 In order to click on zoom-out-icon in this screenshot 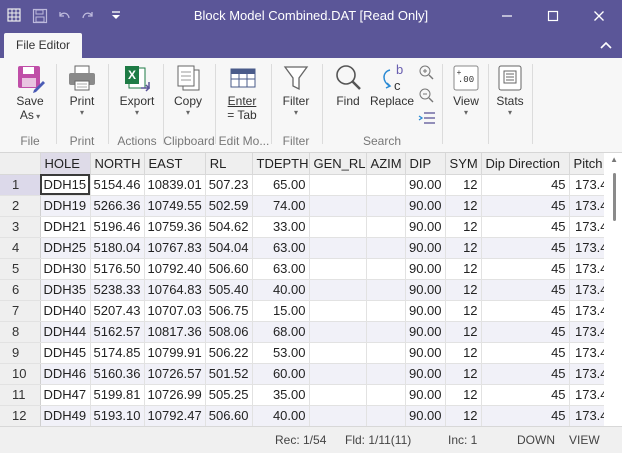, I will do `click(426, 95)`.